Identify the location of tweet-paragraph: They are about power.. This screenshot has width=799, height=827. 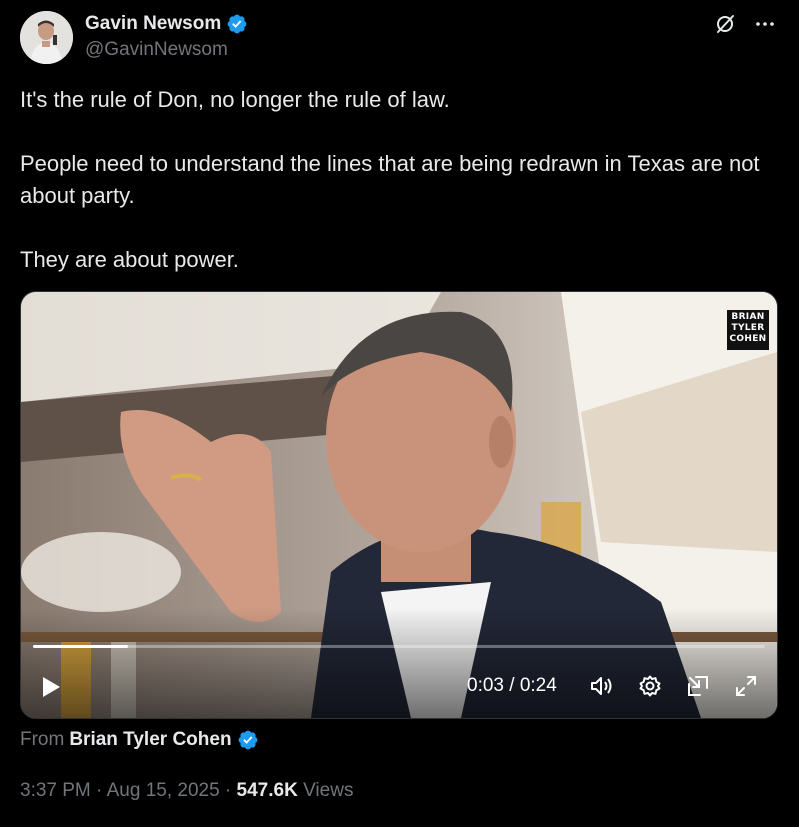
(129, 259).